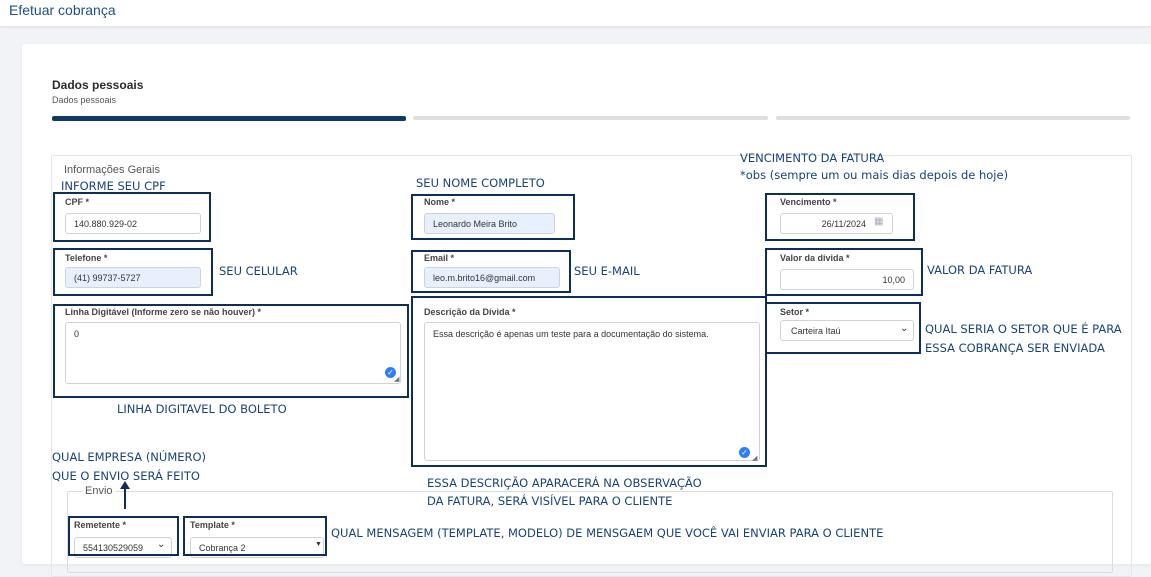 The height and width of the screenshot is (577, 1151). I want to click on annotation-descricao-1: ESSA DESCRIÇÃO APARACERÁ NA OBSERVAÇÃO, so click(564, 483).